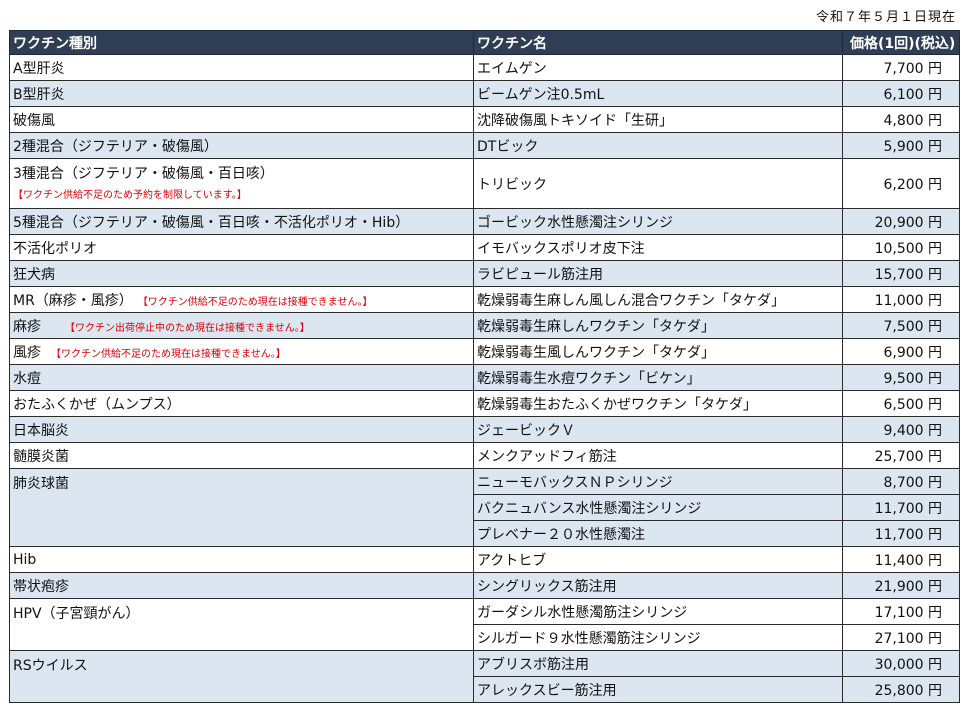 The width and height of the screenshot is (967, 715). What do you see at coordinates (658, 611) in the screenshot?
I see `vaccine-name: ガーダシル水性懸濁筋注シリンジ` at bounding box center [658, 611].